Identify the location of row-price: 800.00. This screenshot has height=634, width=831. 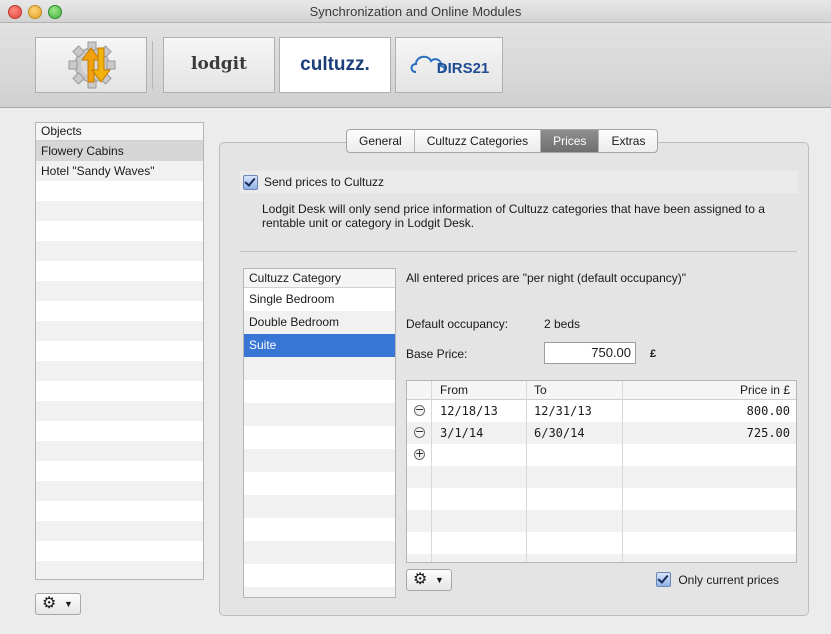
(768, 411).